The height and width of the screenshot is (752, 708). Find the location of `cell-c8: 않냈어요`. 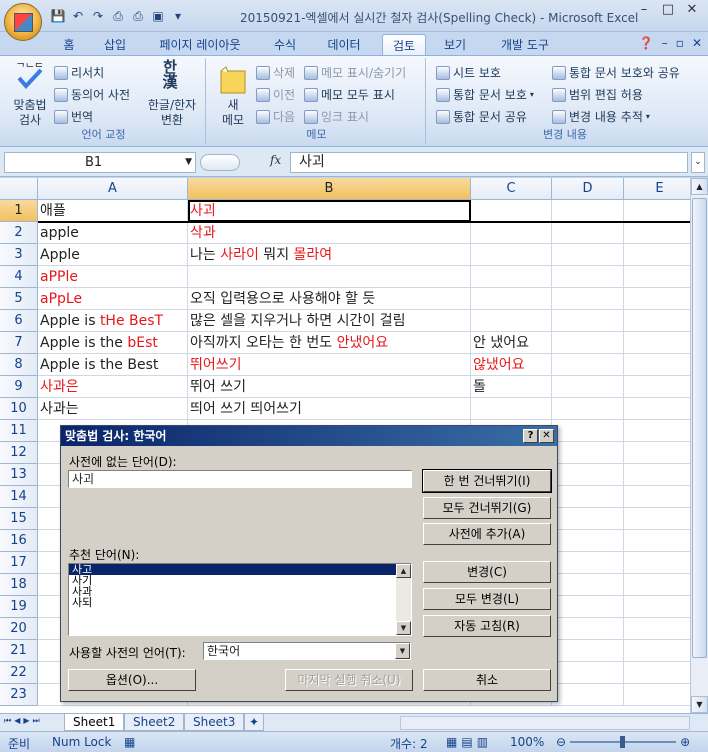

cell-c8: 않냈어요 is located at coordinates (511, 365).